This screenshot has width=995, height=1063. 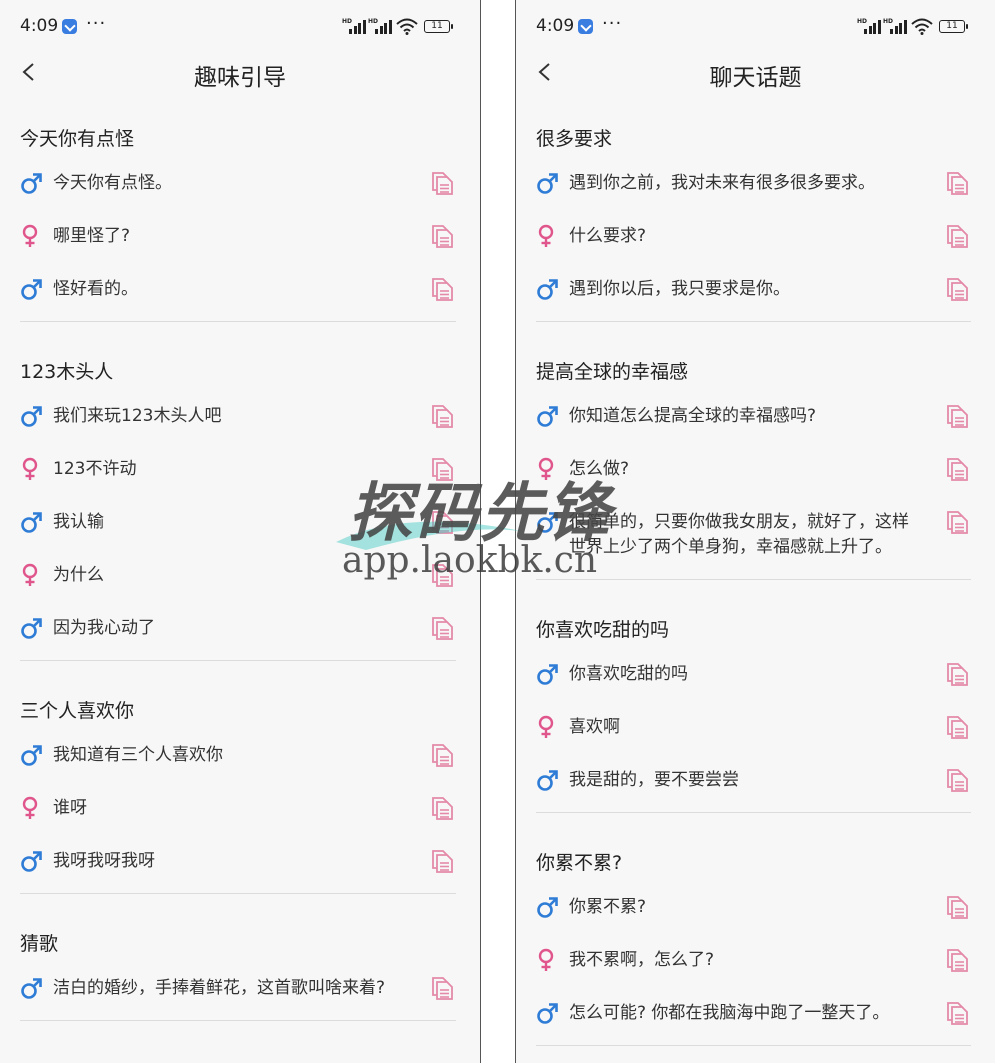 What do you see at coordinates (599, 469) in the screenshot?
I see `chat-line-text: 怎么做?` at bounding box center [599, 469].